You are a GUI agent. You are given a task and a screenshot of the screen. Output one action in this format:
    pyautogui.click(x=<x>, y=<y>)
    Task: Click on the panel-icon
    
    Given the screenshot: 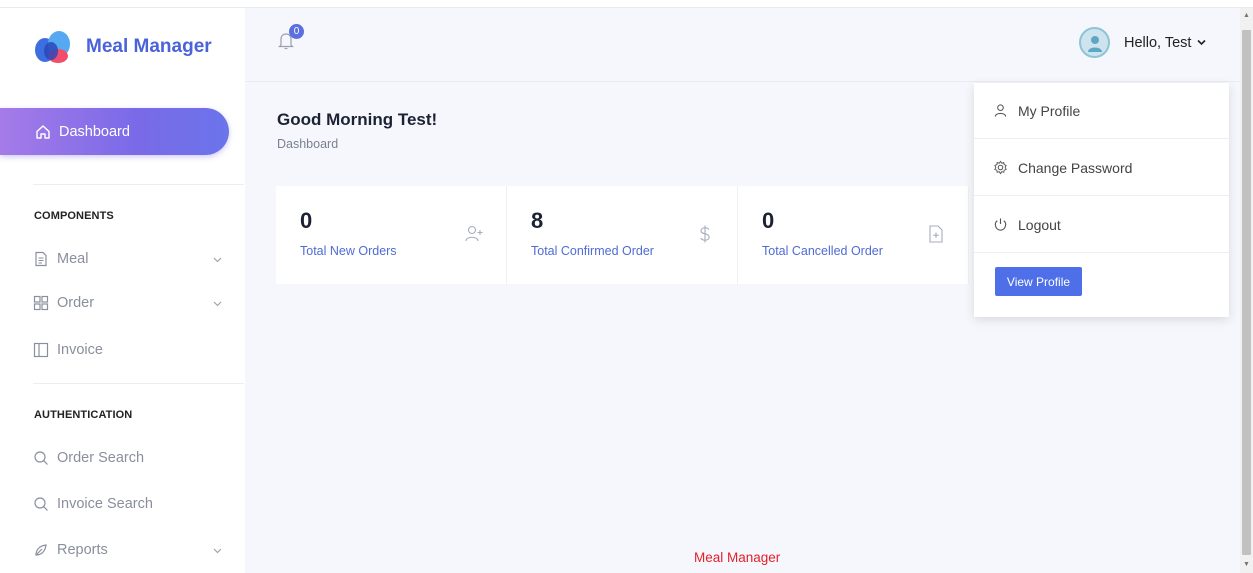 What is the action you would take?
    pyautogui.click(x=41, y=350)
    